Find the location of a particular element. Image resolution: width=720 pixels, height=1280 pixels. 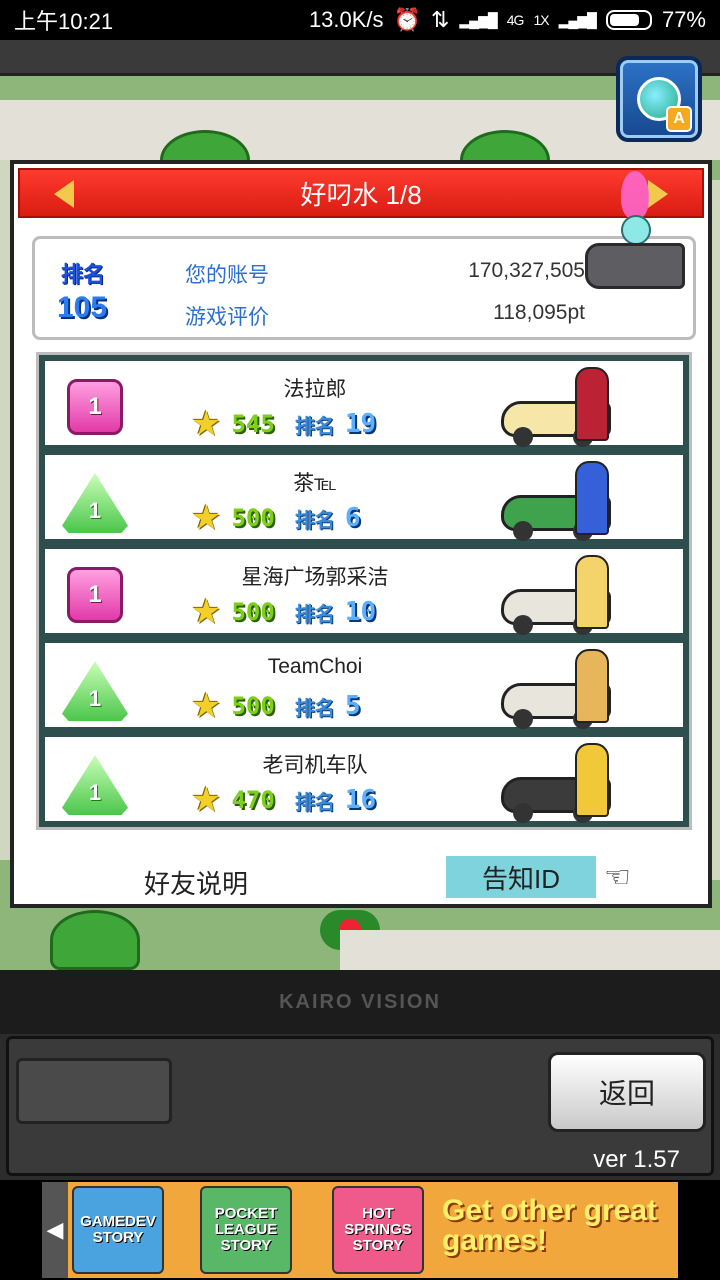

friend-rank-value: 10 is located at coordinates (360, 612).